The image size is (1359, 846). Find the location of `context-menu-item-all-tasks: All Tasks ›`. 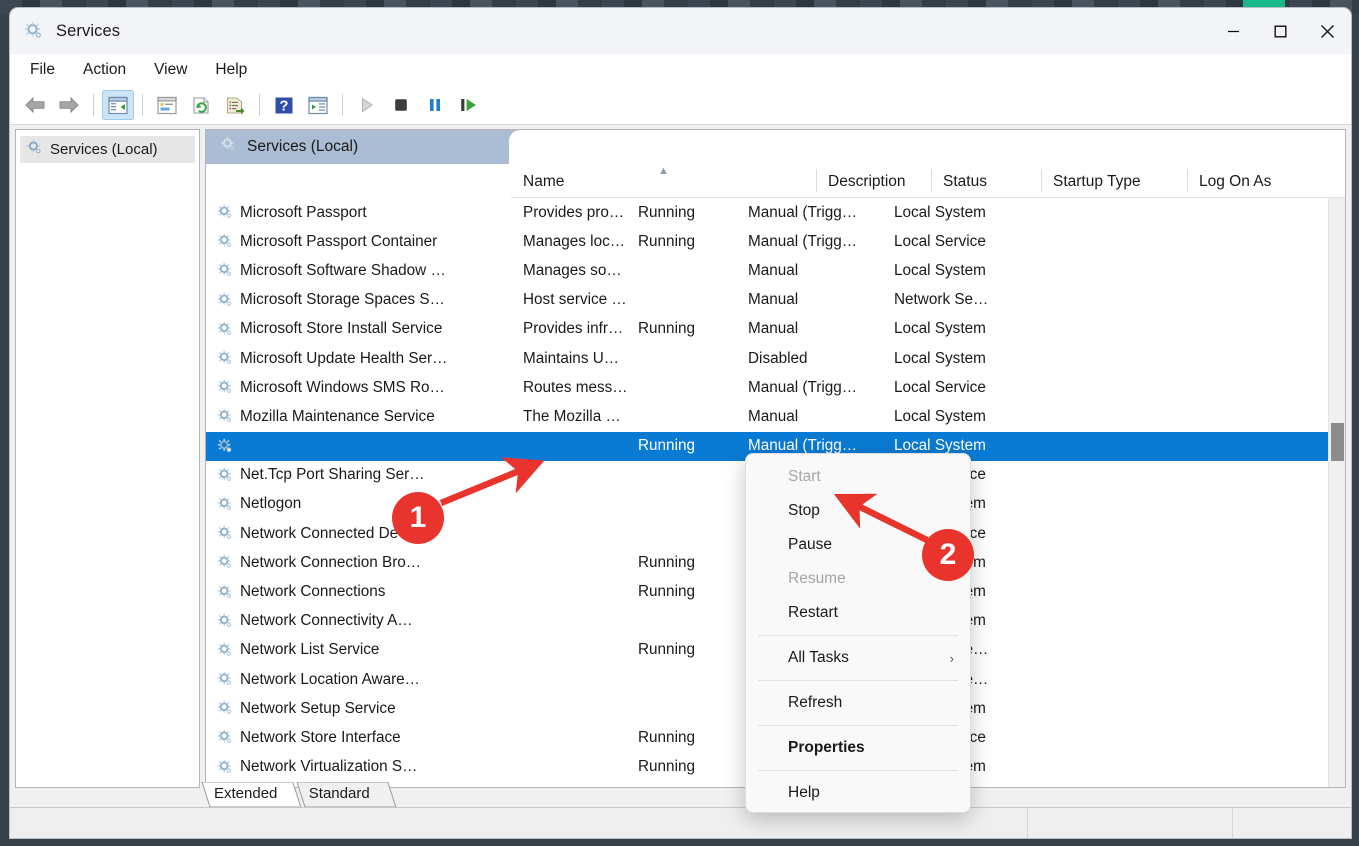

context-menu-item-all-tasks: All Tasks › is located at coordinates (858, 658).